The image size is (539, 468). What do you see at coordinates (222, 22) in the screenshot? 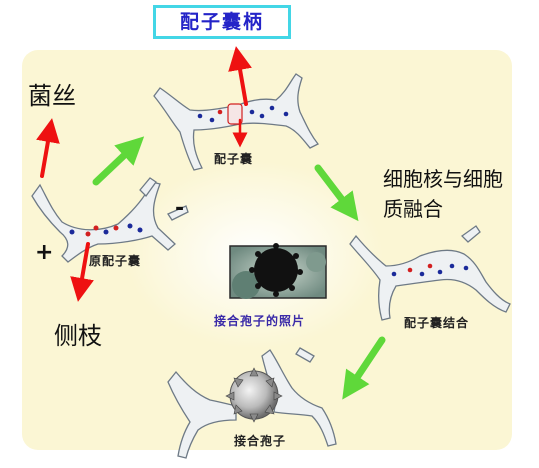
I see `suspensor-label: 配子囊柄` at bounding box center [222, 22].